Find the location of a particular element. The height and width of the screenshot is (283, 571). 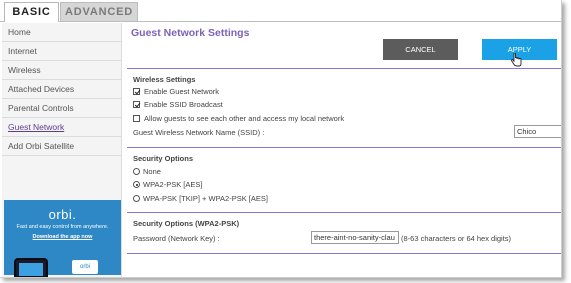

security-none-radio is located at coordinates (136, 171).